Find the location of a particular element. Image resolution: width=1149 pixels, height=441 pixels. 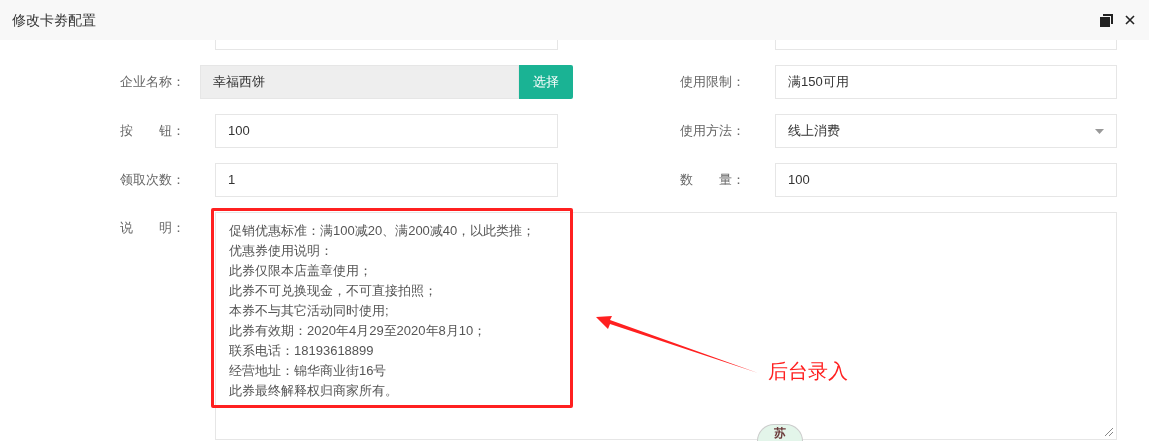

field-label: 说 明： is located at coordinates (153, 228).